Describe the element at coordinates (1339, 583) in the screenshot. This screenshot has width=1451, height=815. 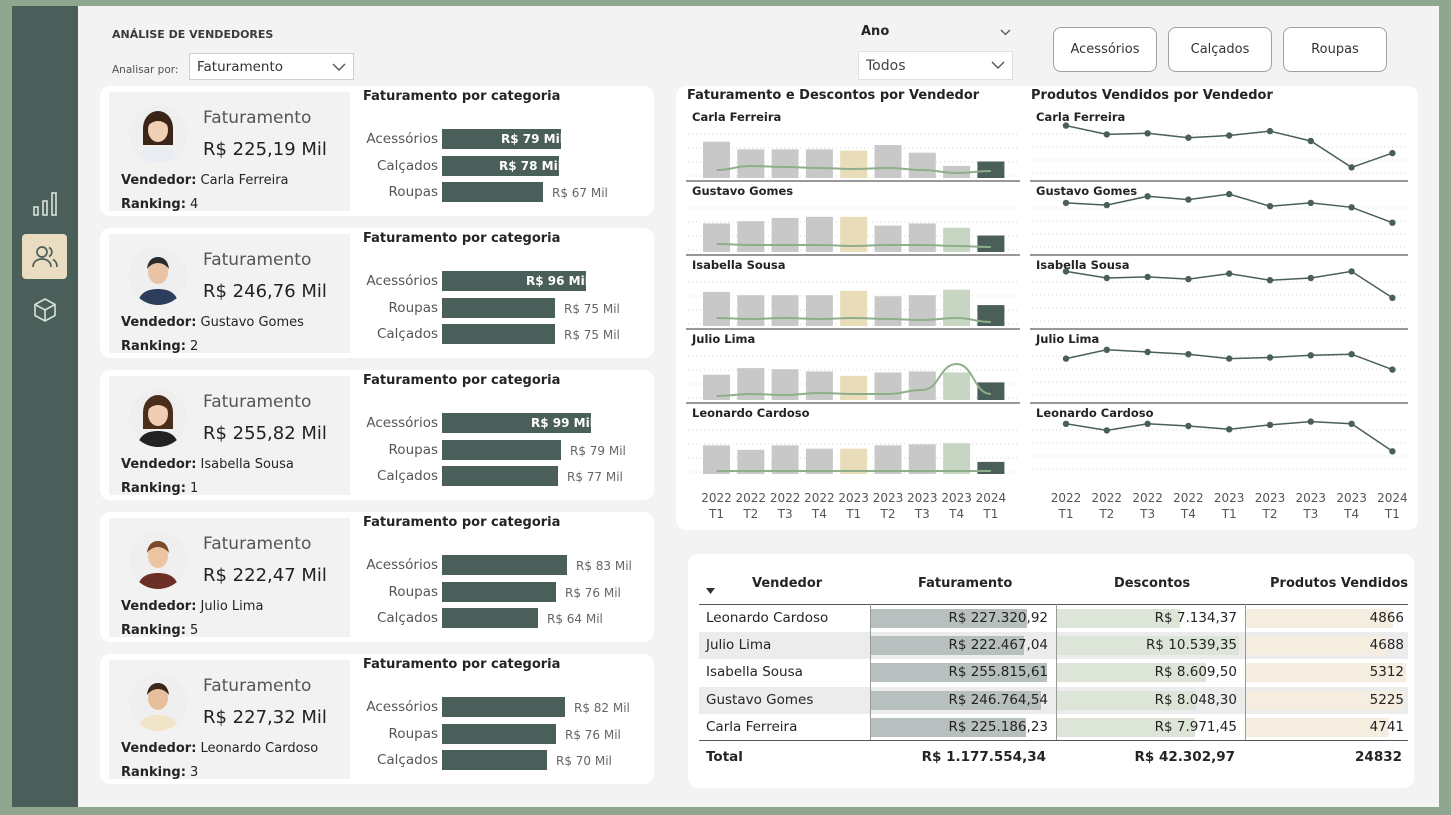
I see `col-header-produtos: Produtos Vendidos` at that location.